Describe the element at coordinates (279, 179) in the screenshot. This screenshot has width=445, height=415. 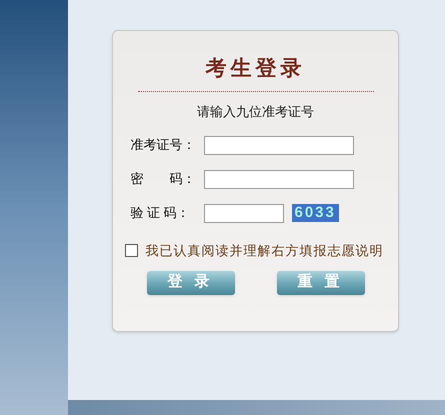
I see `password-field` at that location.